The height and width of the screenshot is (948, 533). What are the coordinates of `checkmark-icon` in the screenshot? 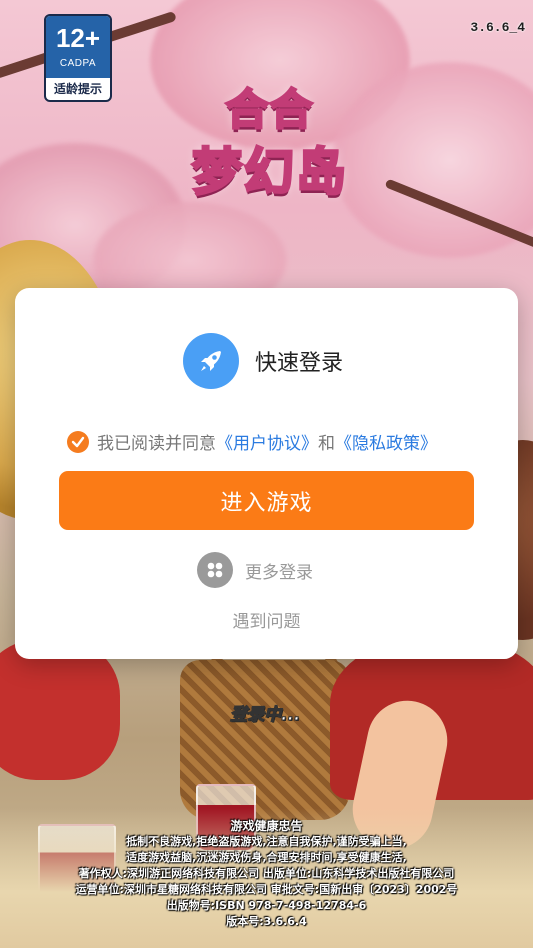 It's located at (78, 441).